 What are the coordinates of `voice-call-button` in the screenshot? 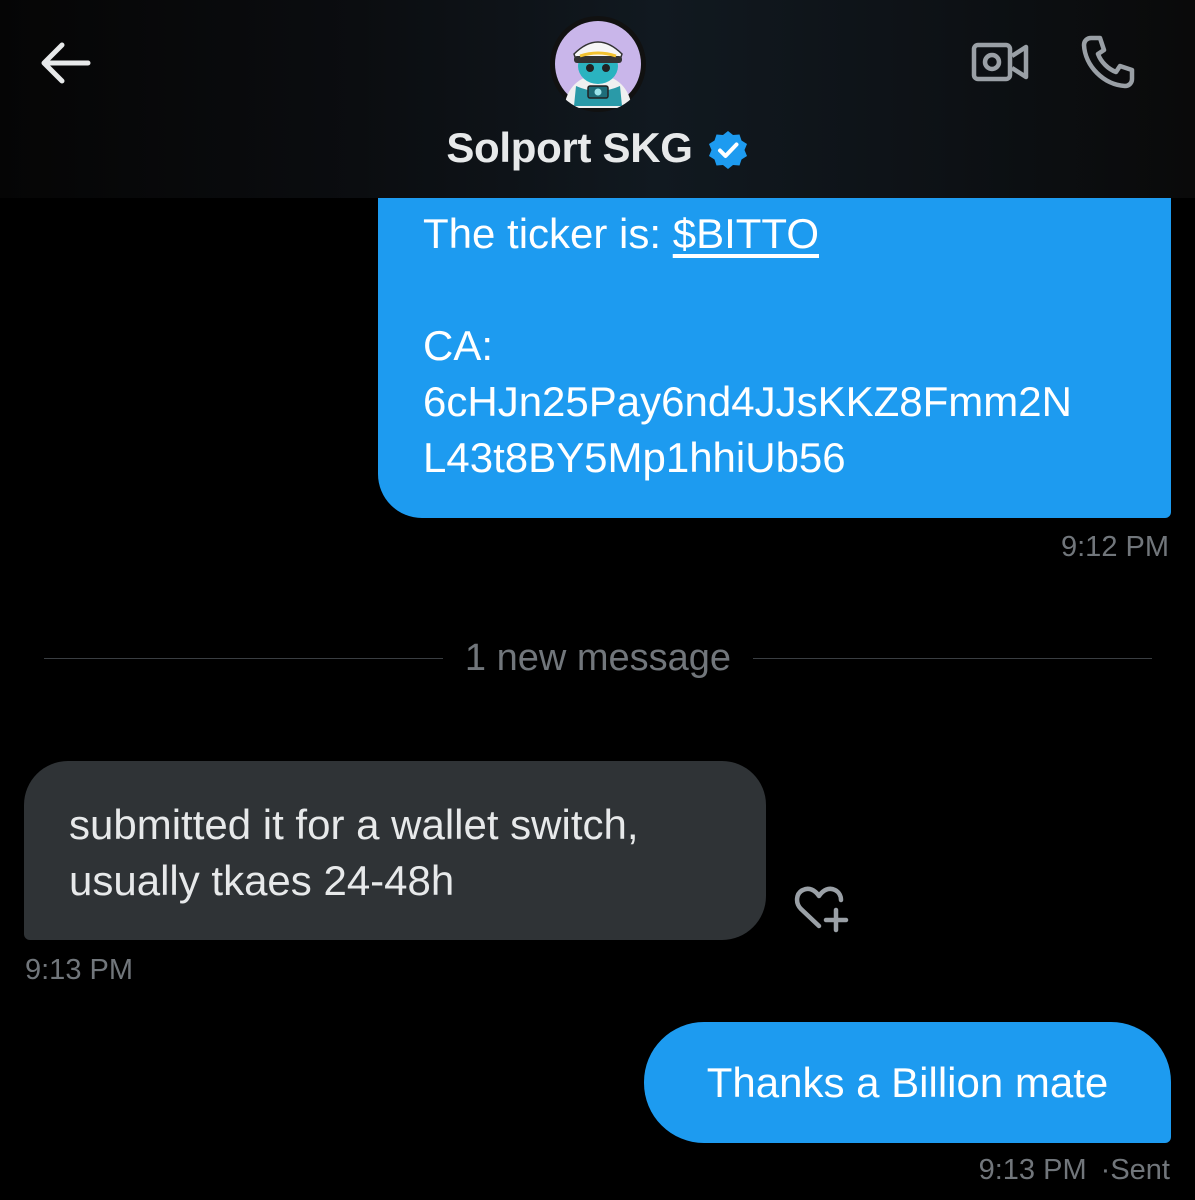 It's located at (1108, 62).